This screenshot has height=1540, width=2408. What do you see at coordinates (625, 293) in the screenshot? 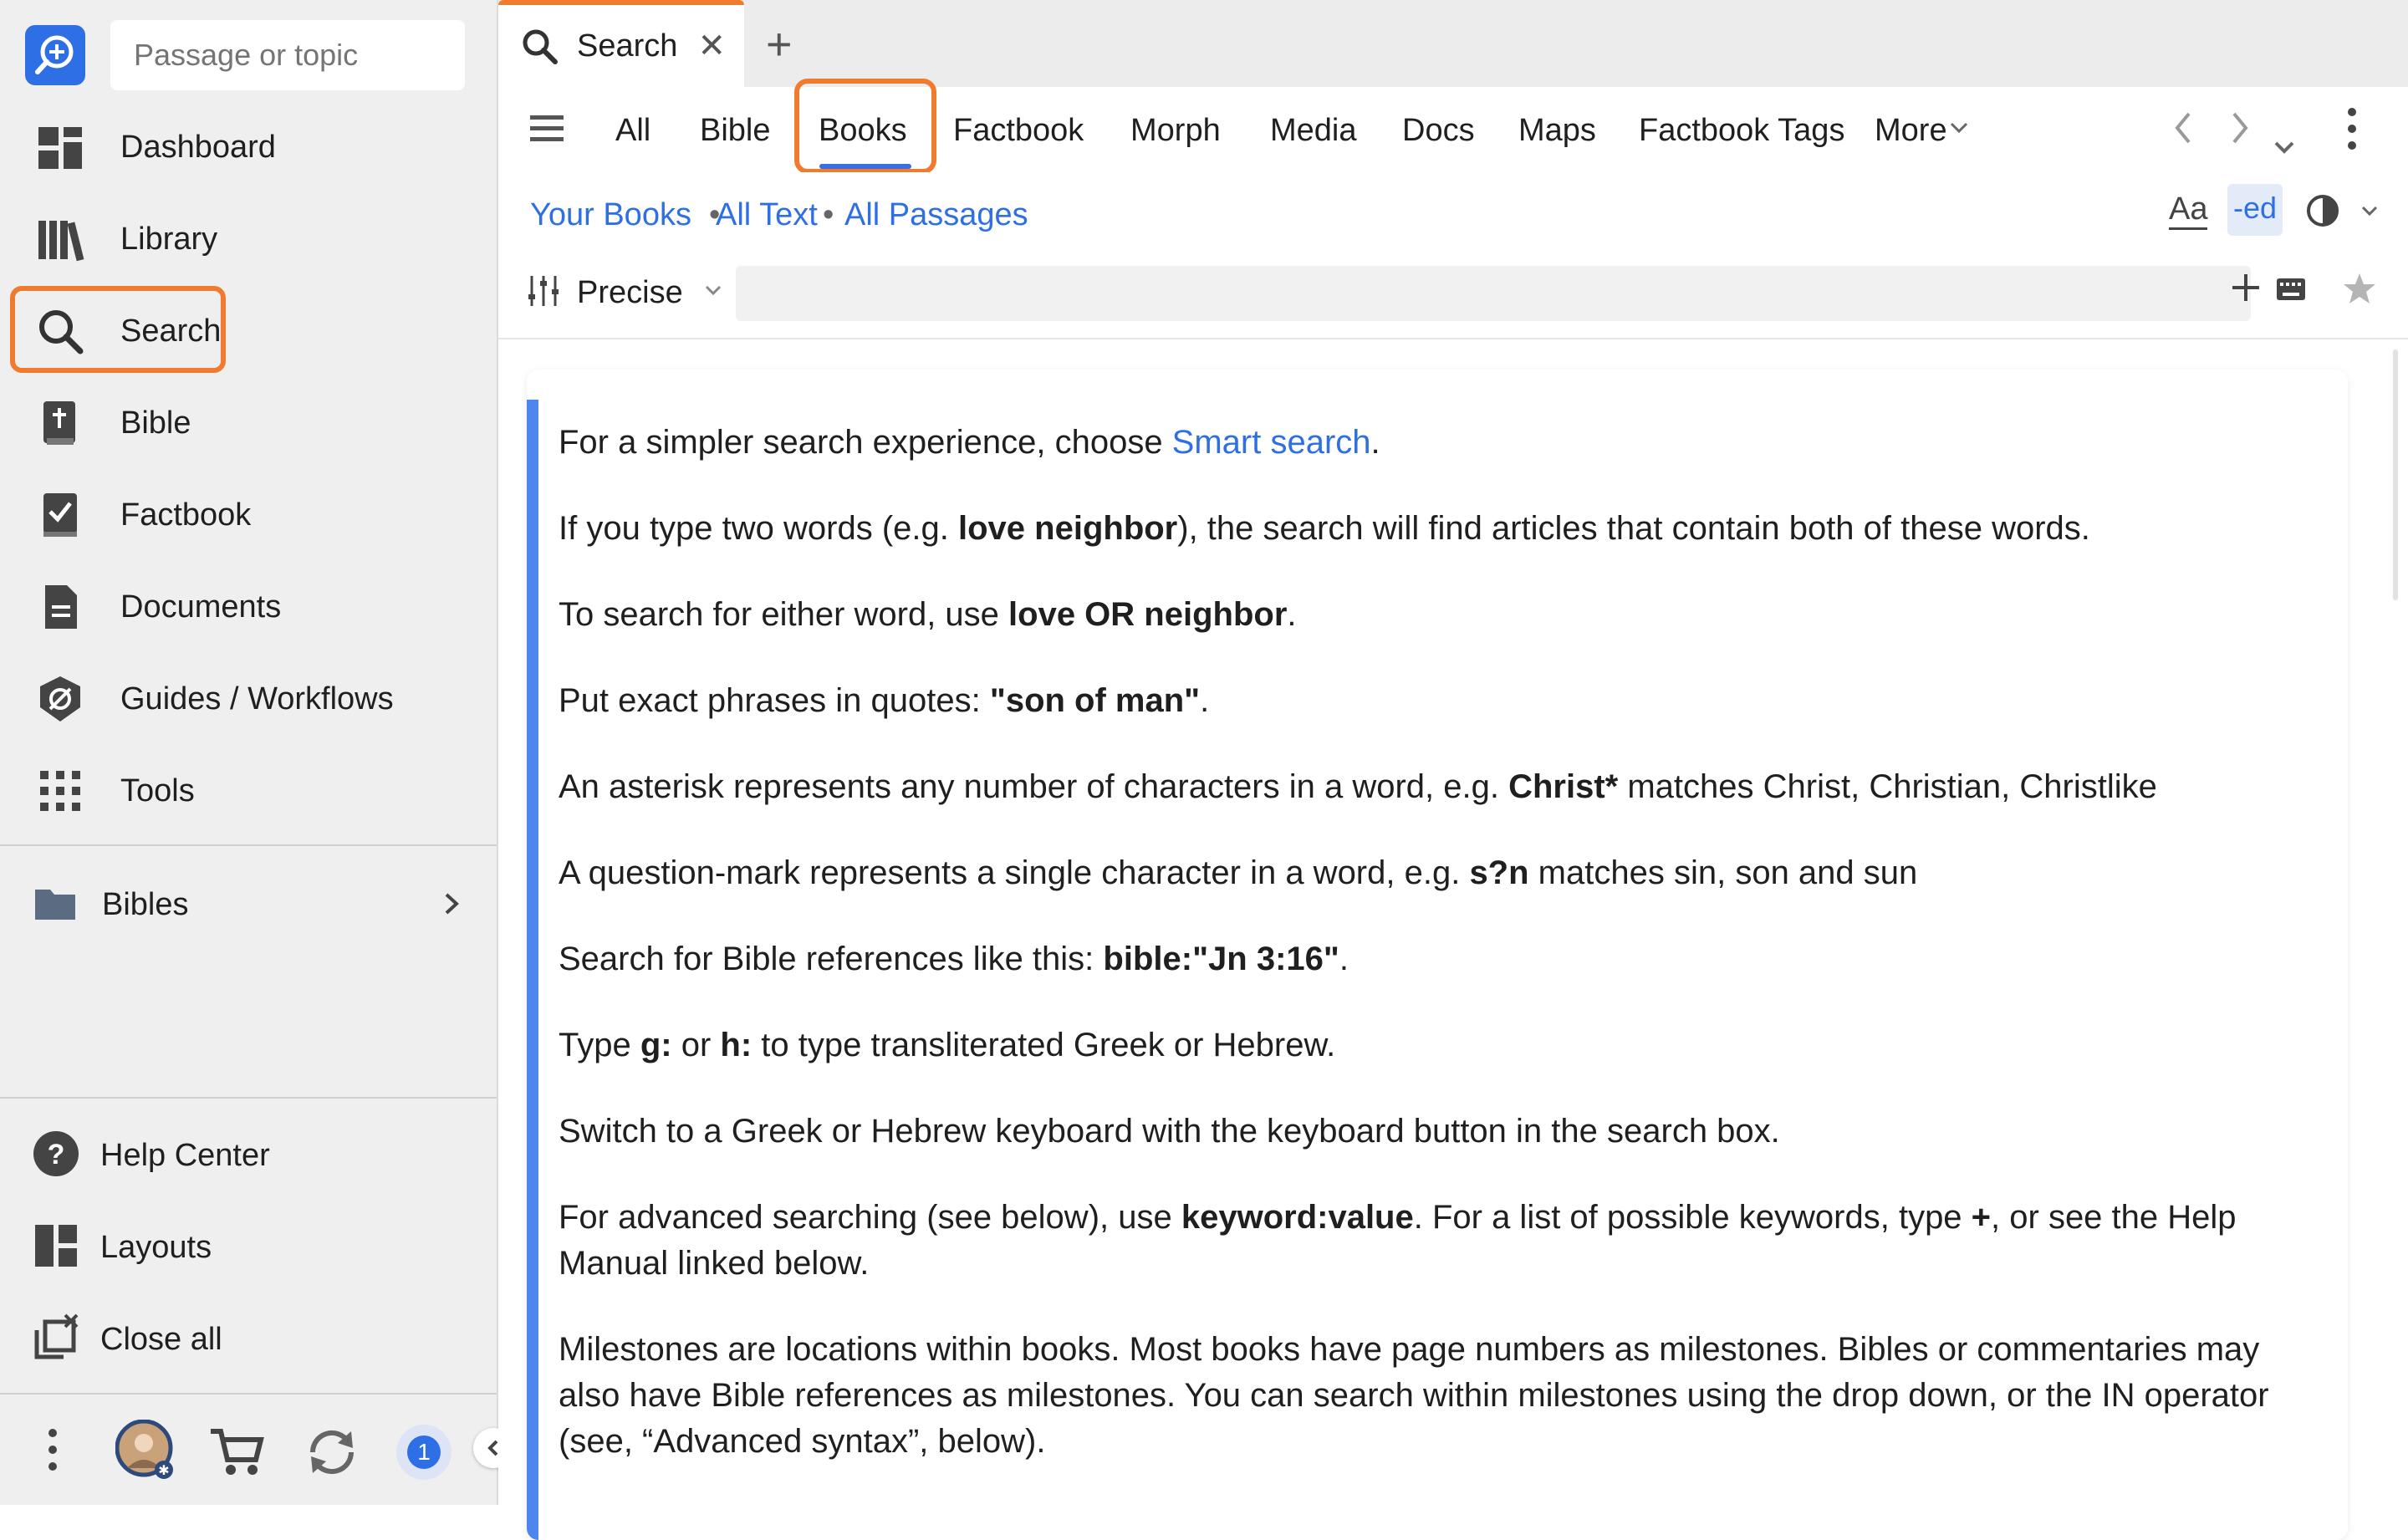
I see `search-mode-dropdown: Precise` at bounding box center [625, 293].